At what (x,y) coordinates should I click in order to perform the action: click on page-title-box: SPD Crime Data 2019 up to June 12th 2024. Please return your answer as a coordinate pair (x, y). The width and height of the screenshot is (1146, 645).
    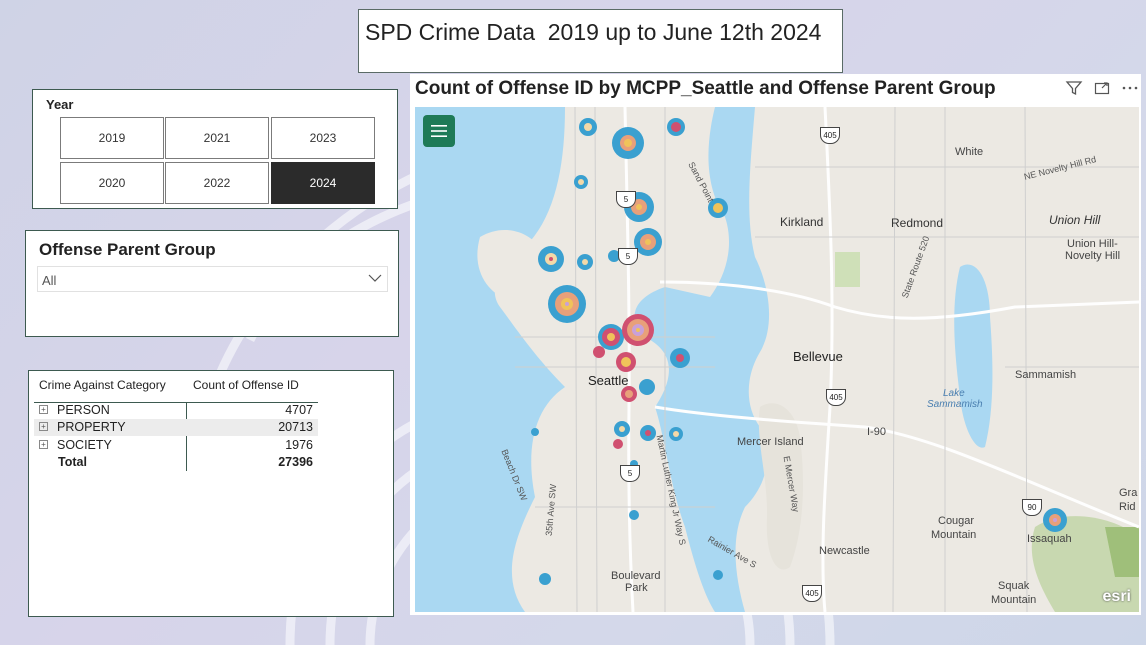
    Looking at the image, I should click on (600, 41).